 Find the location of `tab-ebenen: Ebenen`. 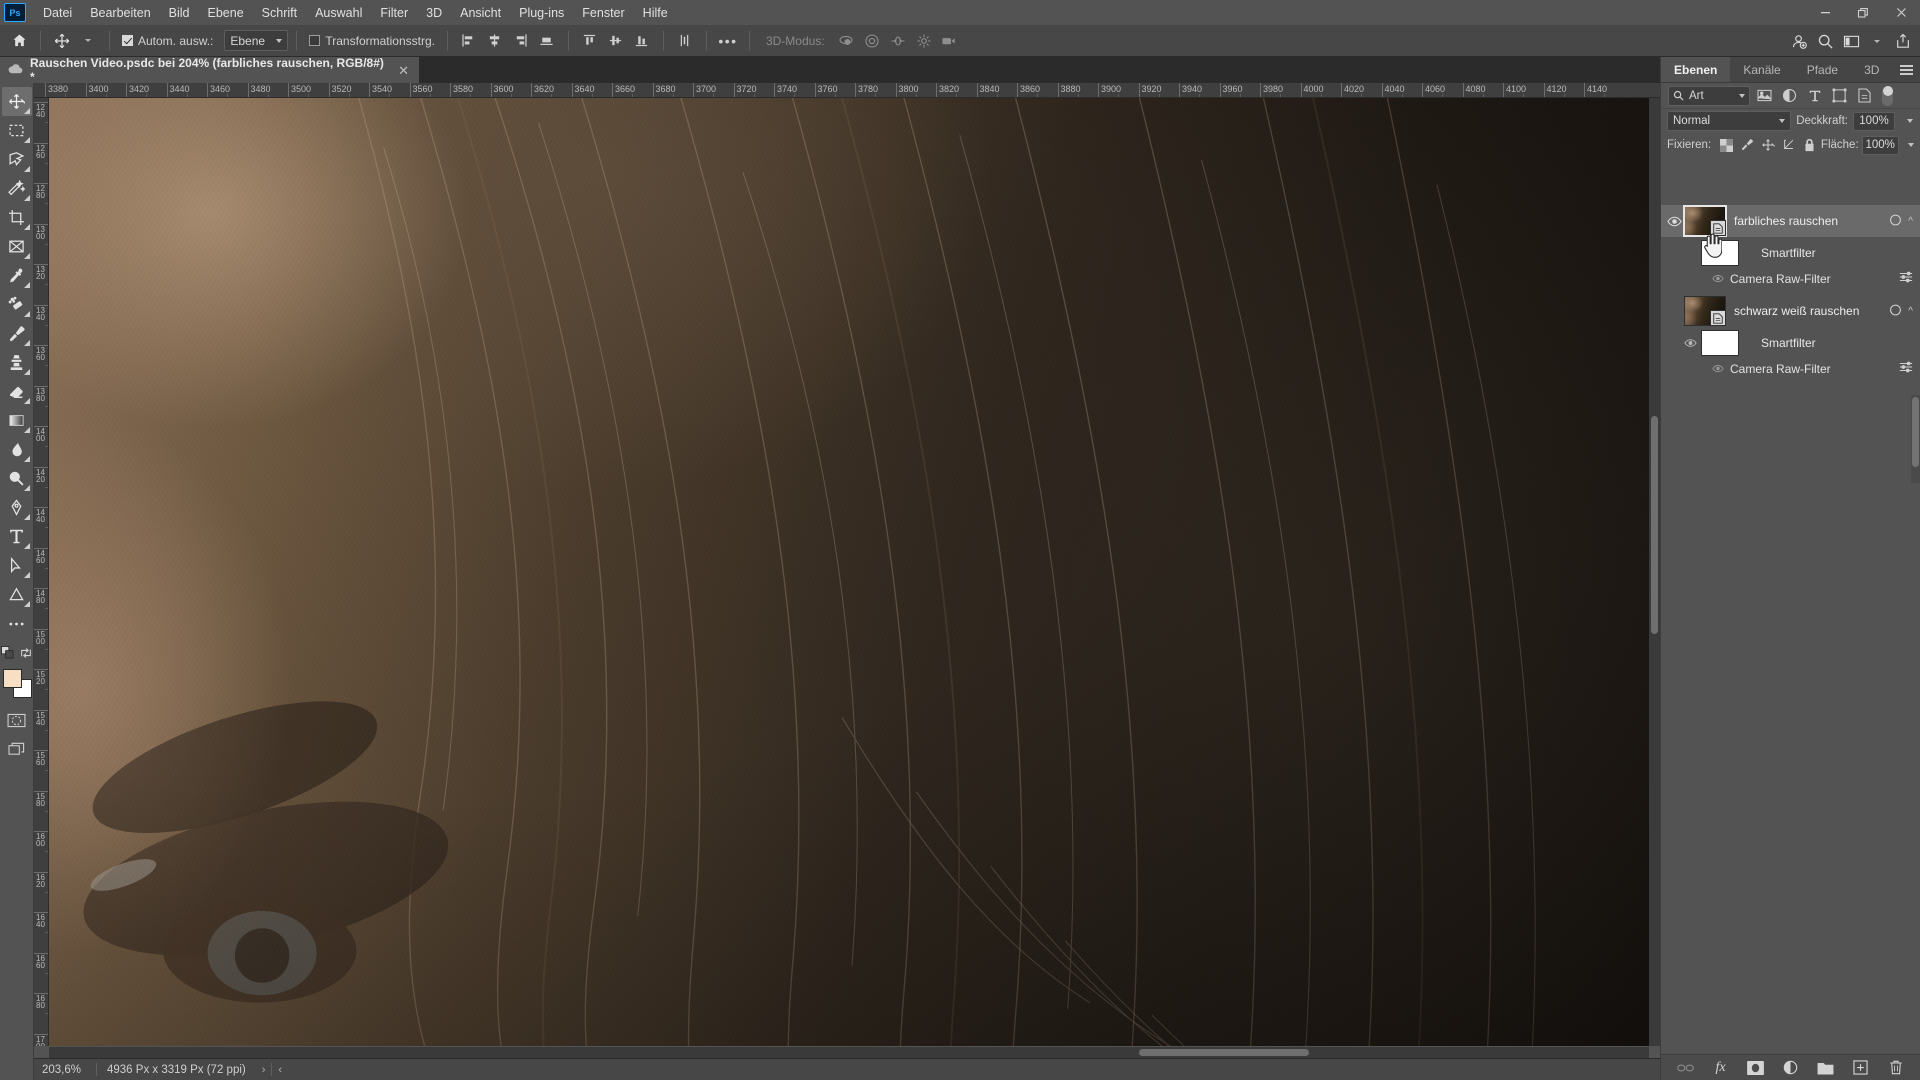

tab-ebenen: Ebenen is located at coordinates (1696, 69).